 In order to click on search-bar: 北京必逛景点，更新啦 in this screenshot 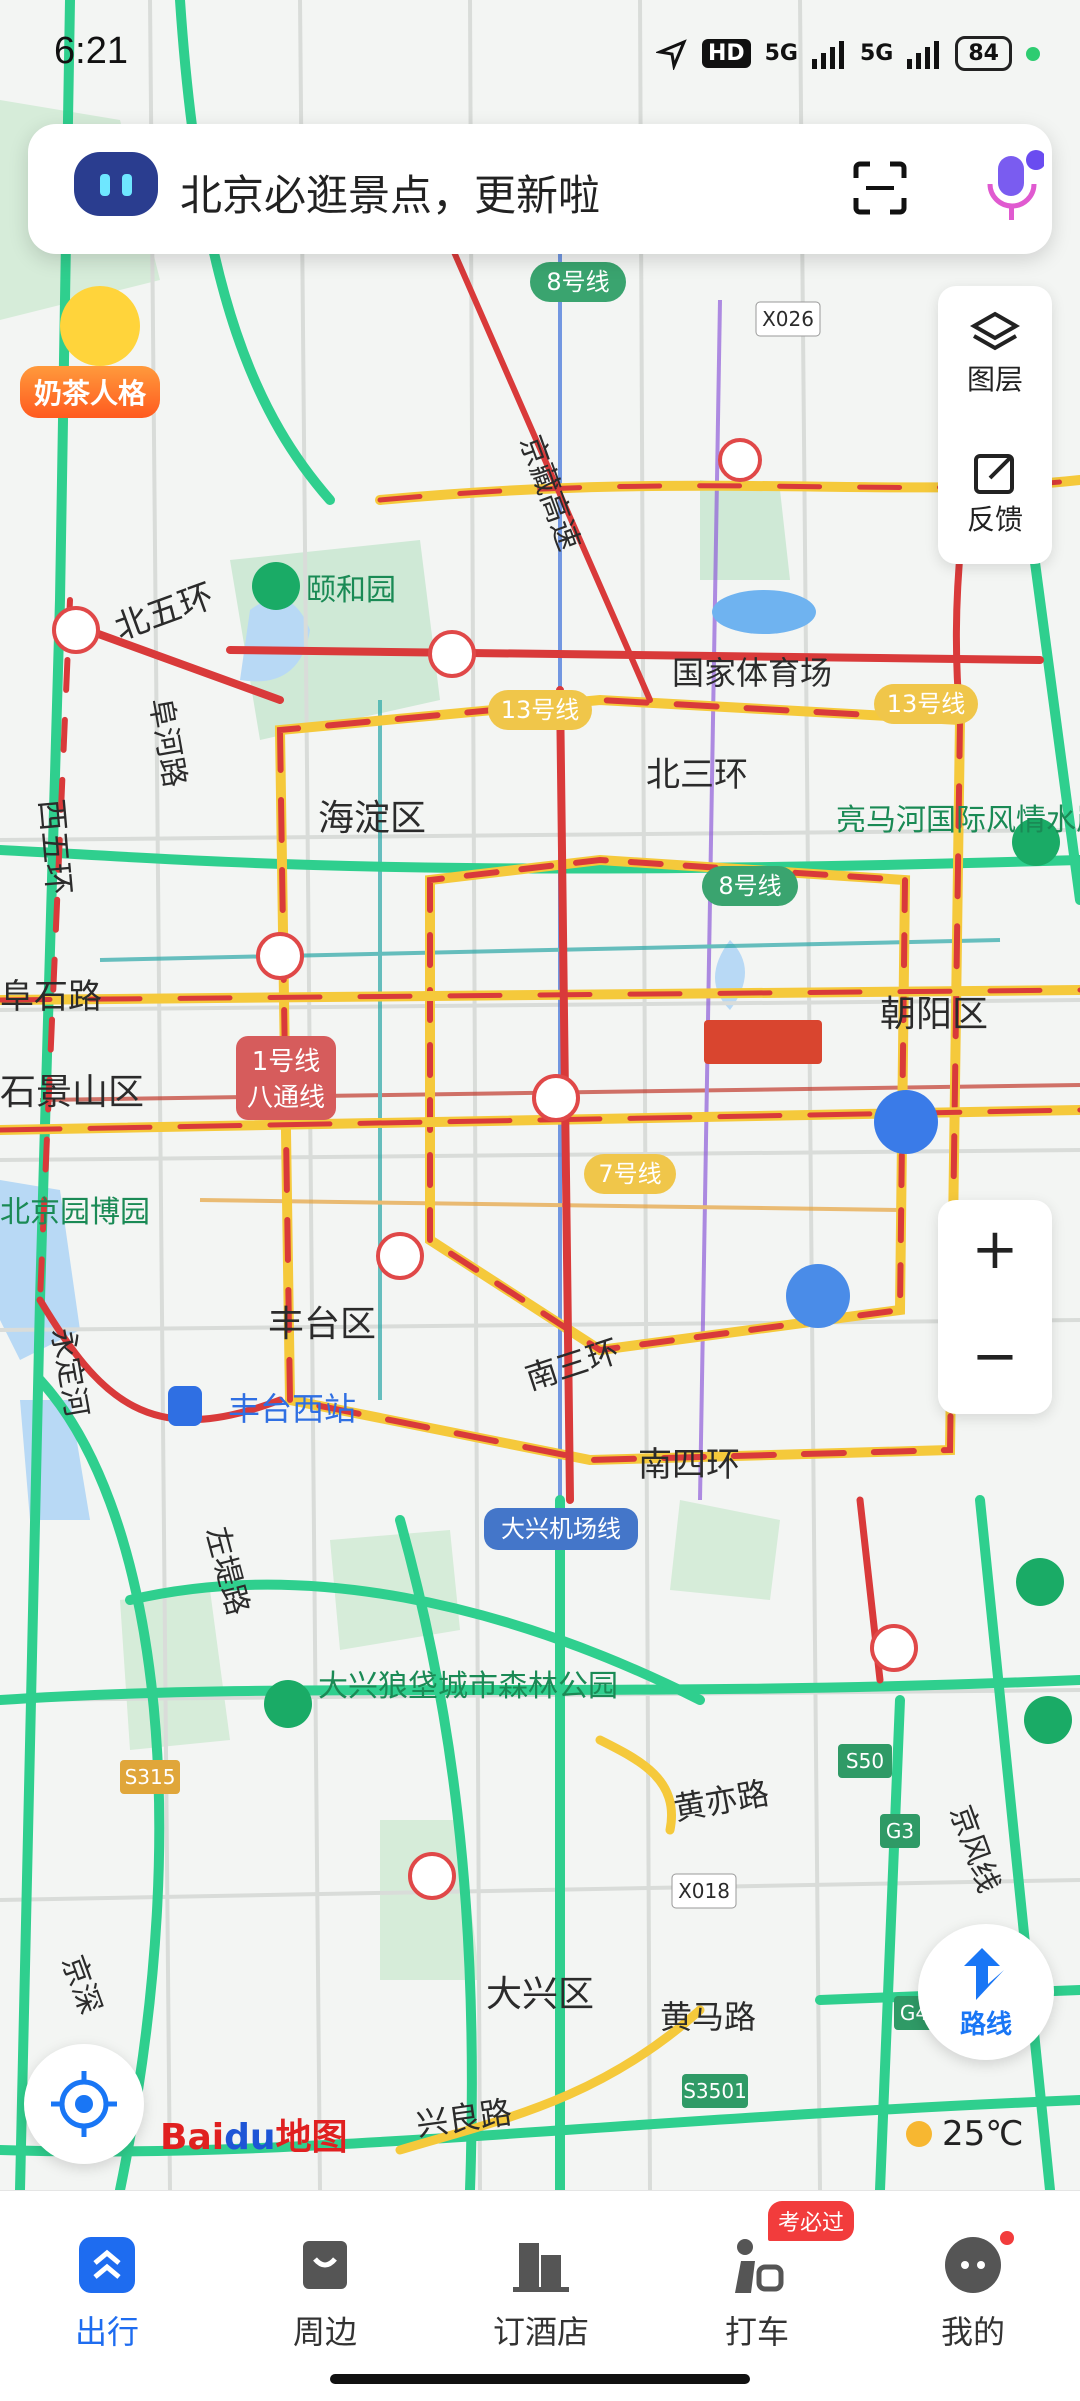, I will do `click(540, 189)`.